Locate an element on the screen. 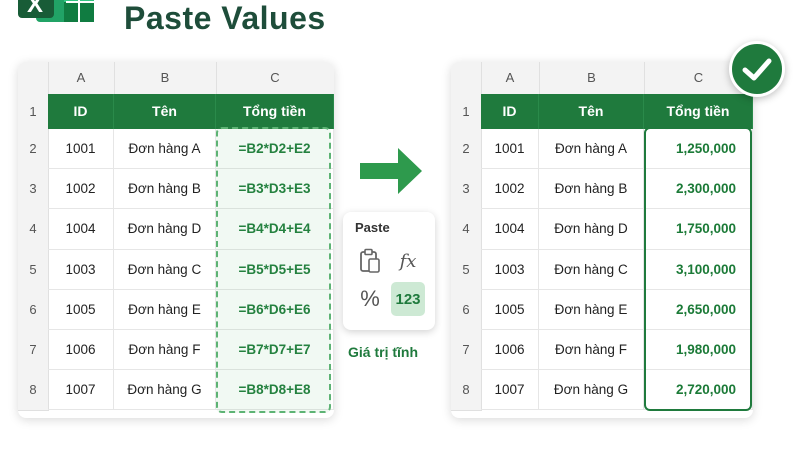  values-icon: 123 is located at coordinates (408, 299).